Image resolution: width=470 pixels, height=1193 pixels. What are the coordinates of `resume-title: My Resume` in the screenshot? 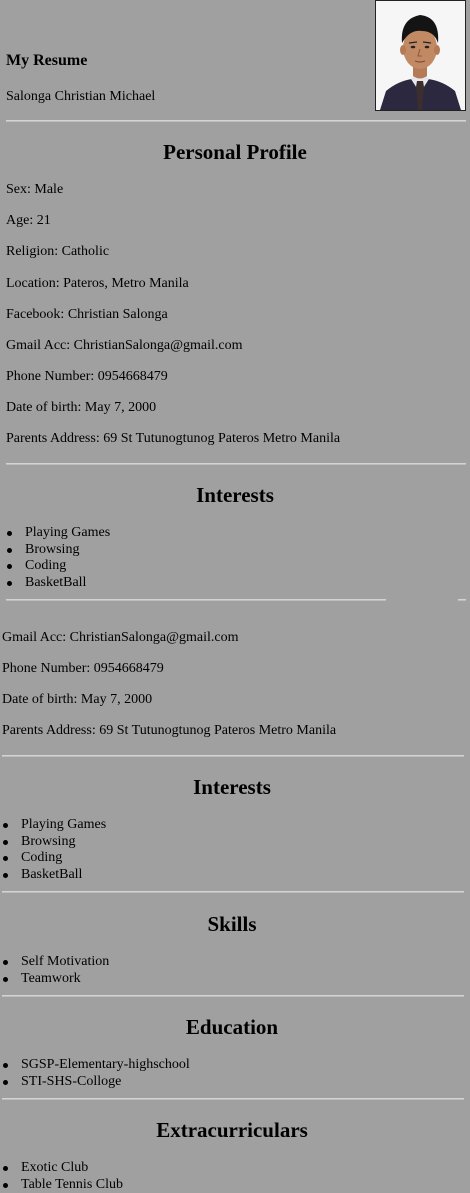 It's located at (47, 60).